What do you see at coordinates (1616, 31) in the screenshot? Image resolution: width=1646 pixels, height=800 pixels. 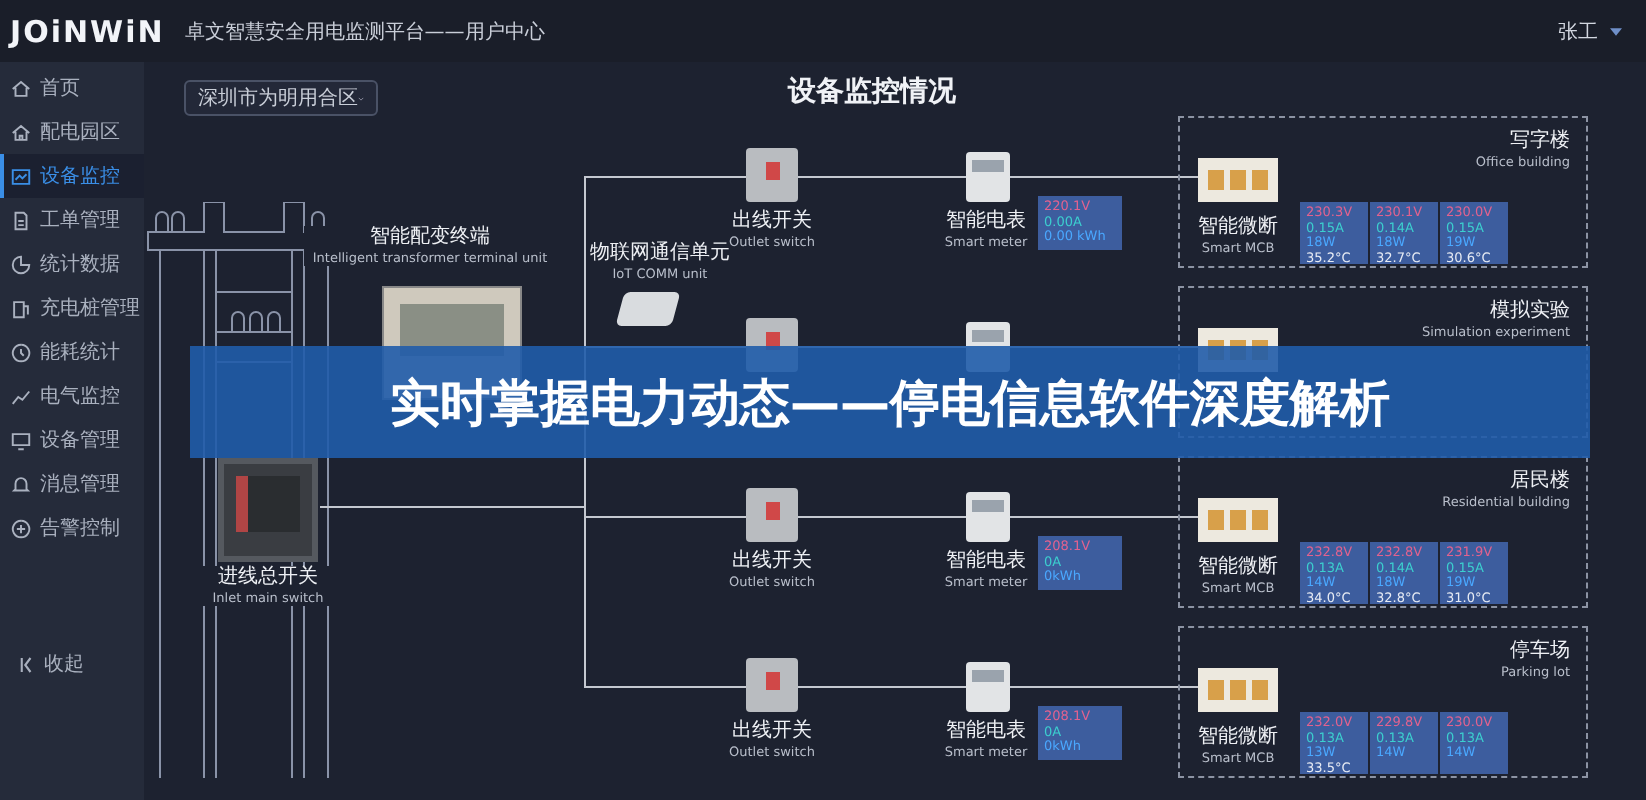 I see `caret-icon` at bounding box center [1616, 31].